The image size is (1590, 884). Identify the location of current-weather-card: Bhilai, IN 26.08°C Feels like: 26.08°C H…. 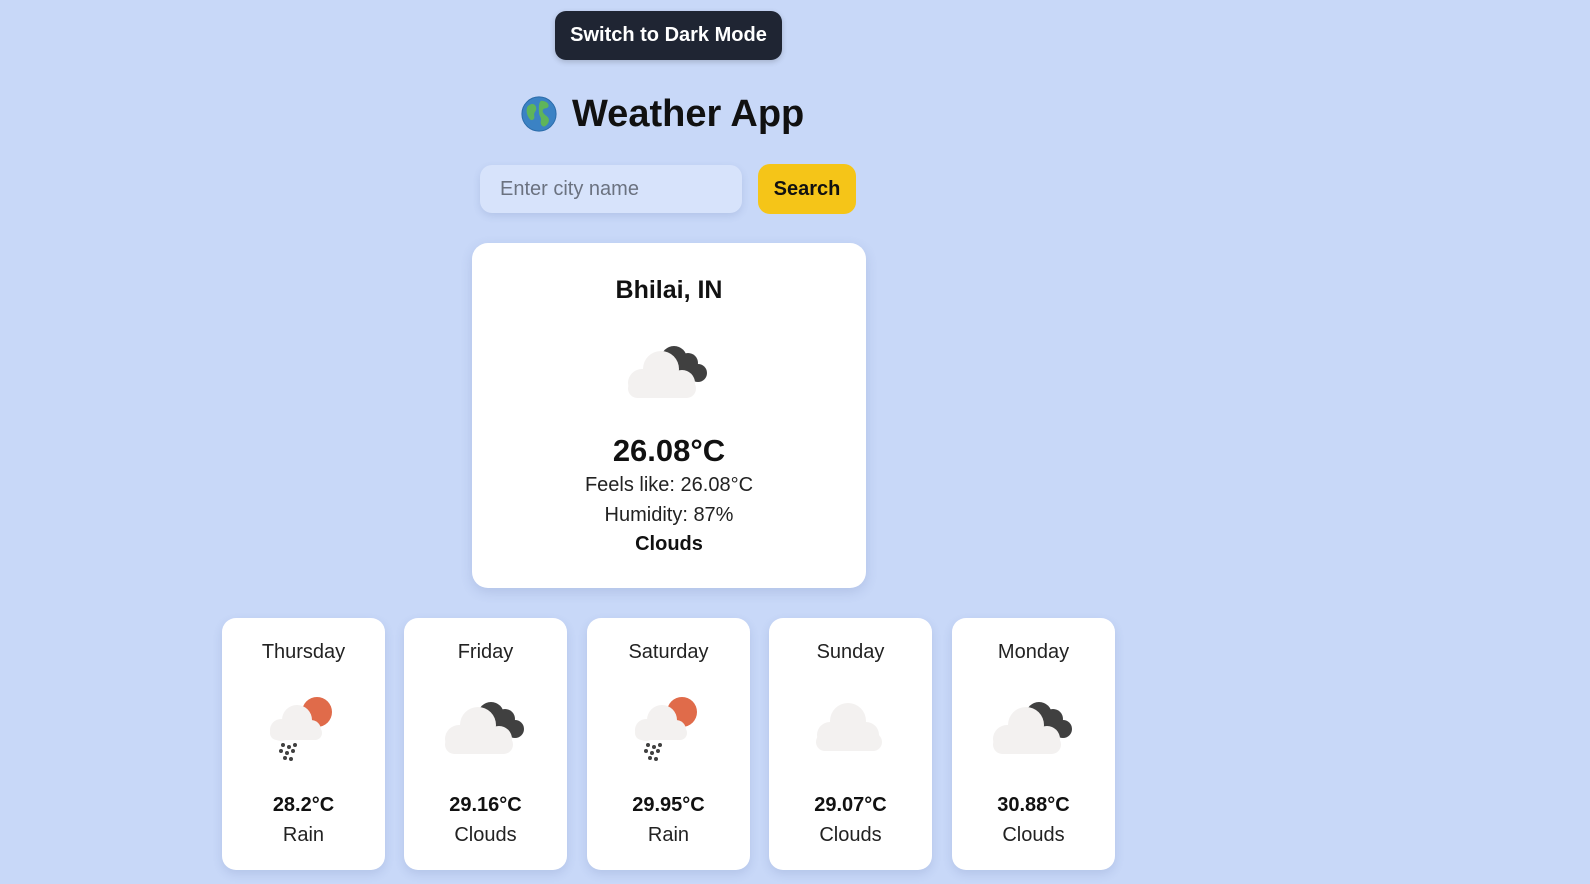
(669, 415).